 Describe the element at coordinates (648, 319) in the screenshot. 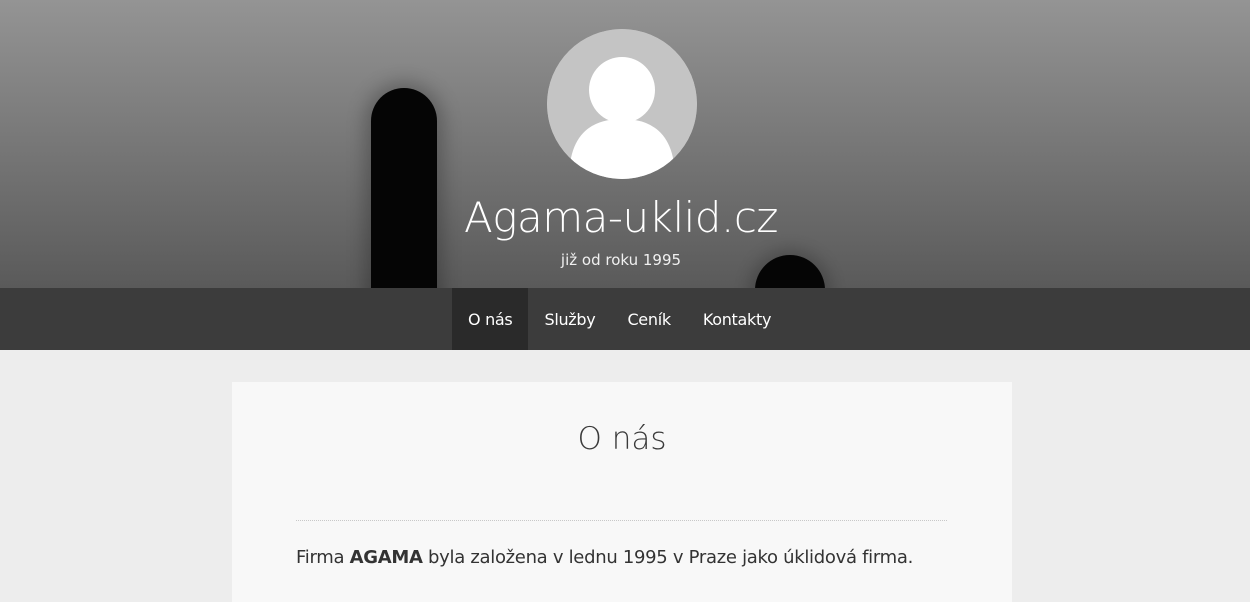

I see `nav-item-cenik: Ceník` at that location.